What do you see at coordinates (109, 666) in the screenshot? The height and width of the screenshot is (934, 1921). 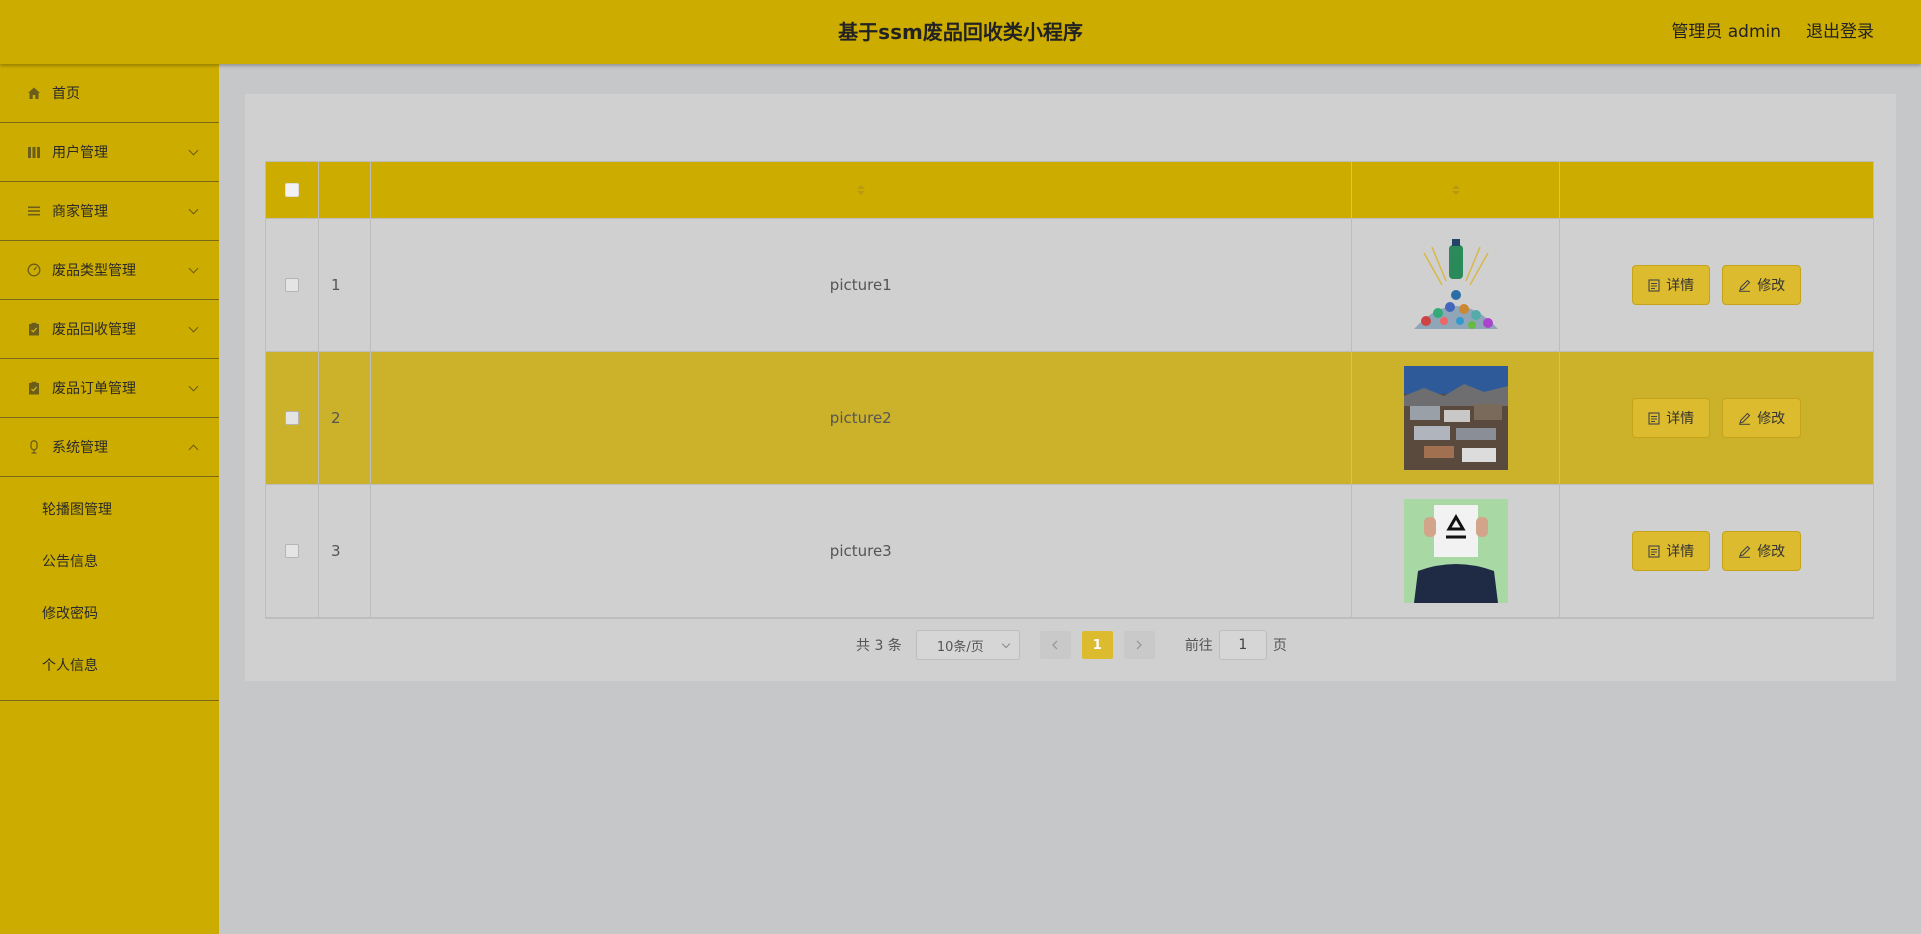 I see `sidebar-subitem-profile: 个人信息` at bounding box center [109, 666].